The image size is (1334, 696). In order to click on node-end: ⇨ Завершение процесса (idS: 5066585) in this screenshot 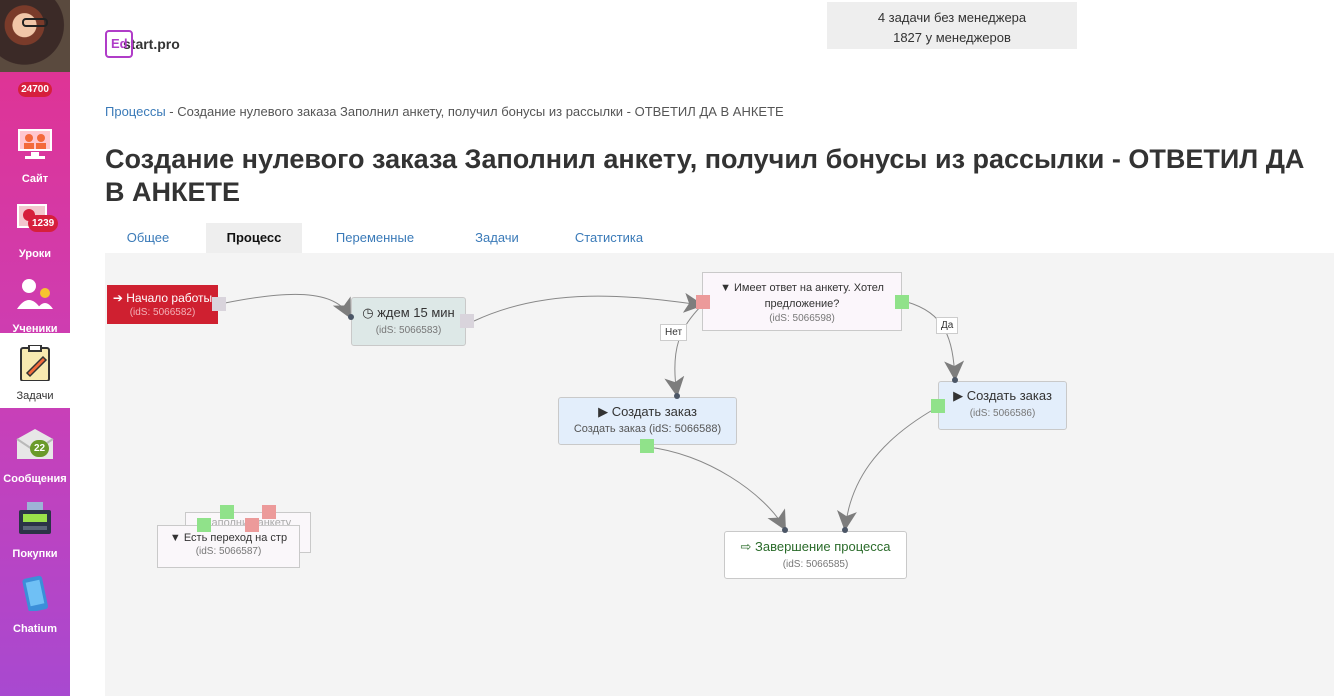, I will do `click(815, 555)`.